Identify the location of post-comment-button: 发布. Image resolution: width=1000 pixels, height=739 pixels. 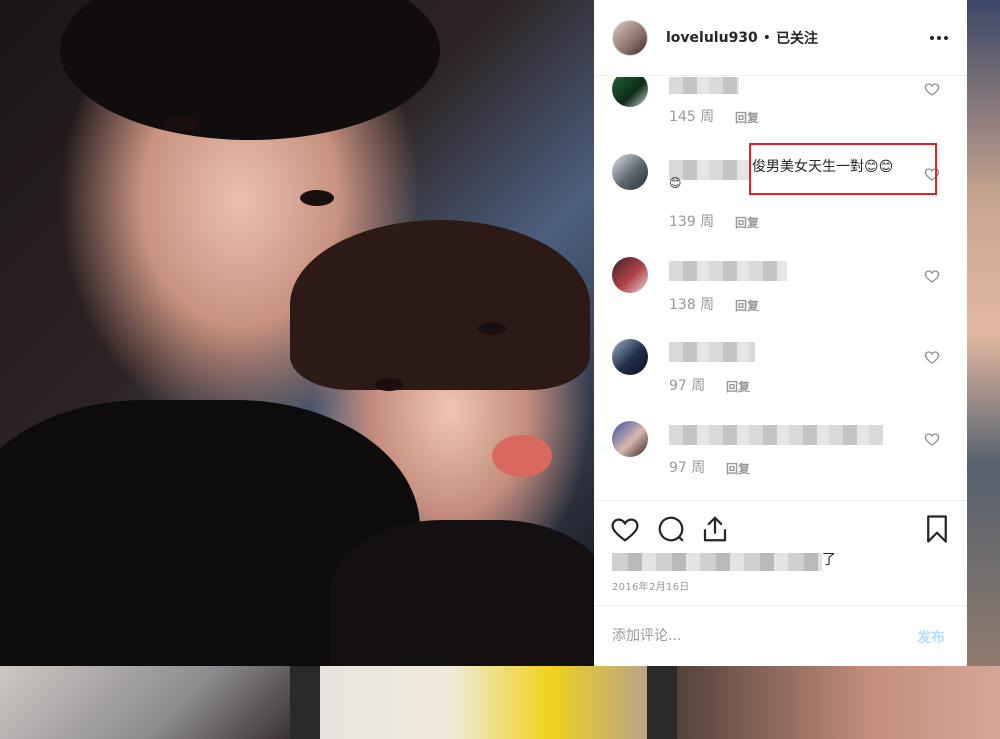
(931, 637).